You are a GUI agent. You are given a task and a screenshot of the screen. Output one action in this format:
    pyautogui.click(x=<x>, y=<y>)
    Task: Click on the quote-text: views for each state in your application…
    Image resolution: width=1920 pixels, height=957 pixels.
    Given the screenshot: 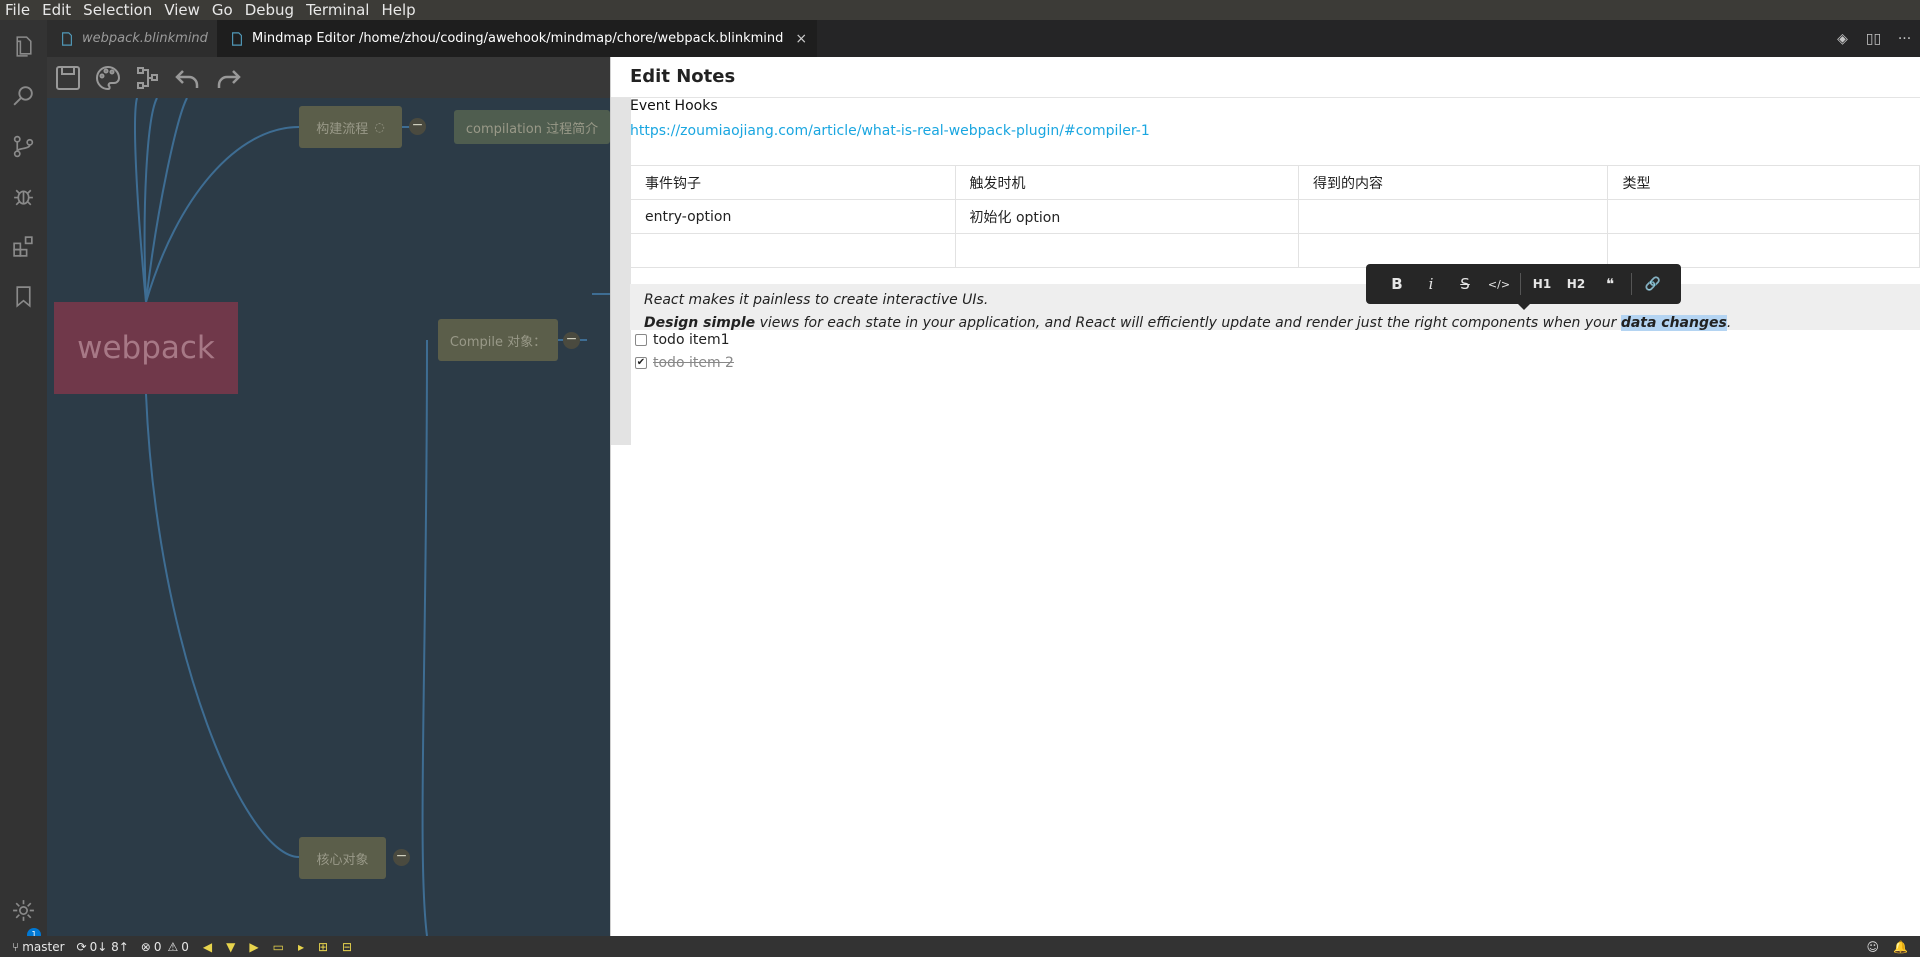 What is the action you would take?
    pyautogui.click(x=1188, y=323)
    